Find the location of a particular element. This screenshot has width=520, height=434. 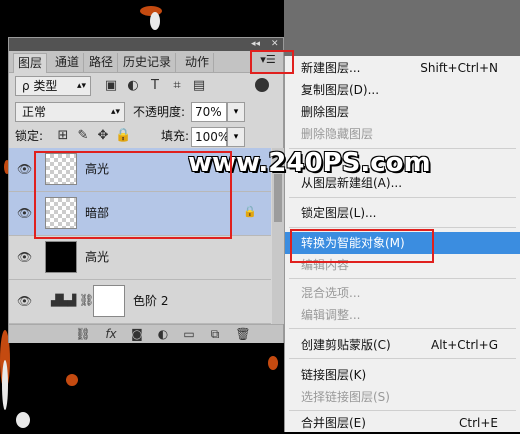

lock-all-icon: 🔒 is located at coordinates (123, 136).